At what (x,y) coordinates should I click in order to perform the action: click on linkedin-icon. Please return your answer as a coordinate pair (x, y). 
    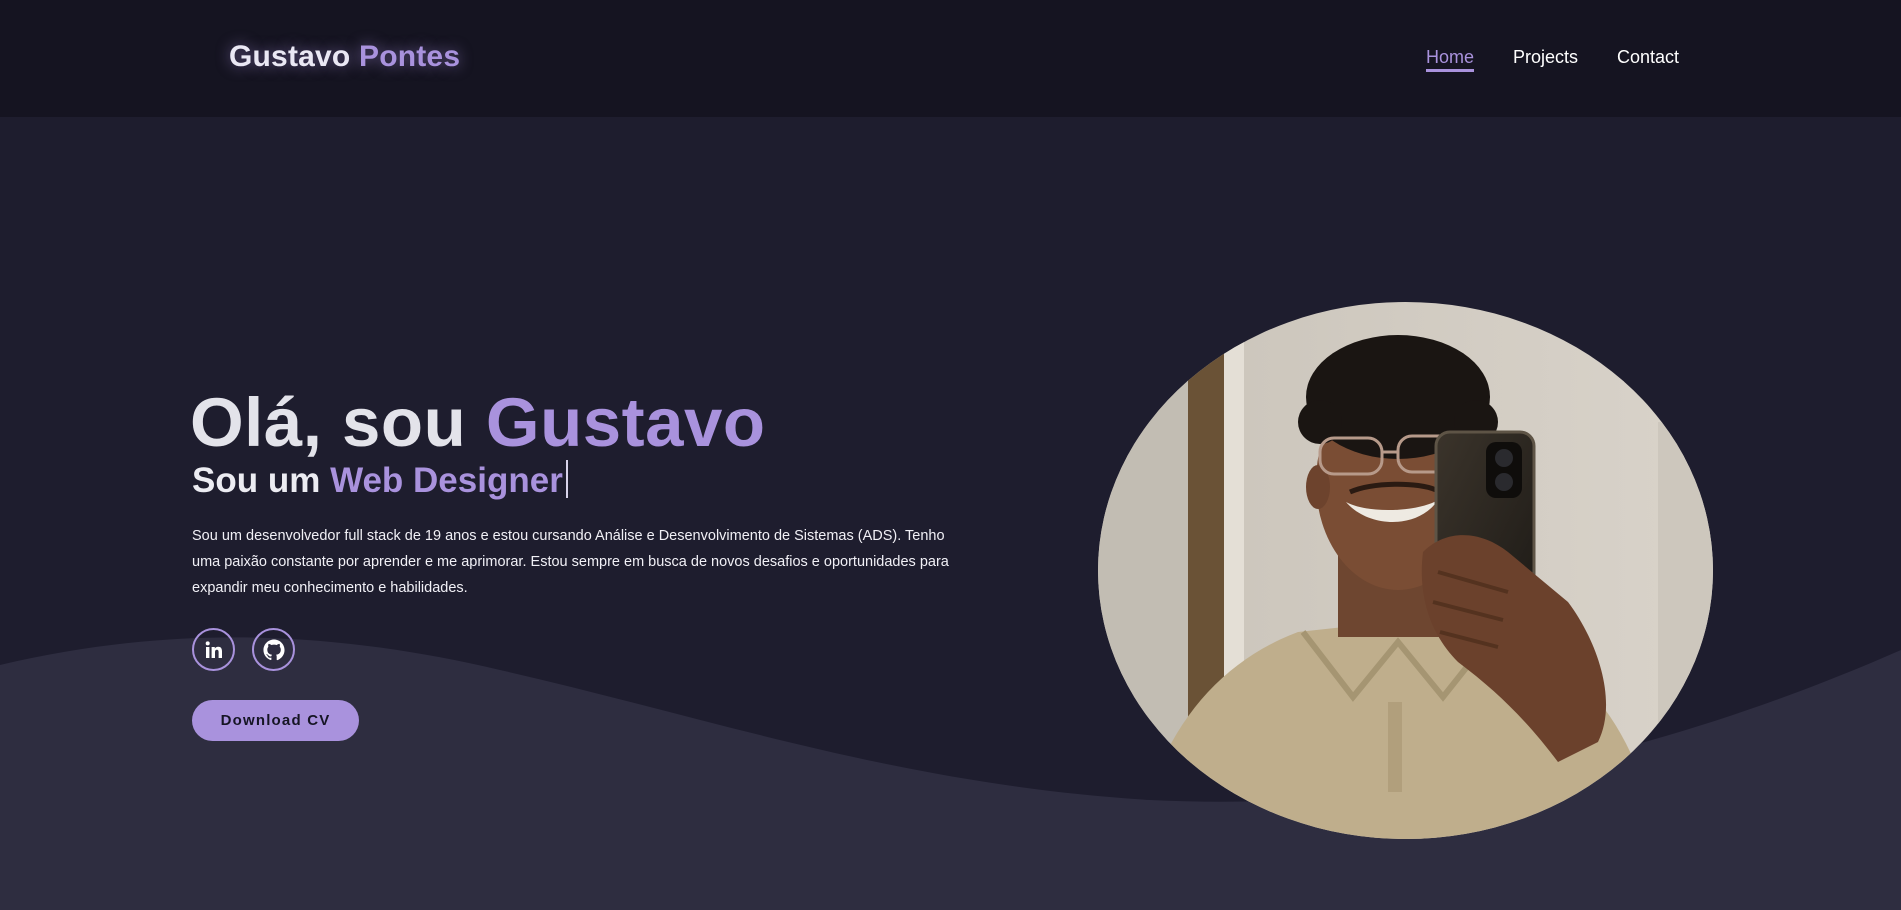
    Looking at the image, I should click on (213, 649).